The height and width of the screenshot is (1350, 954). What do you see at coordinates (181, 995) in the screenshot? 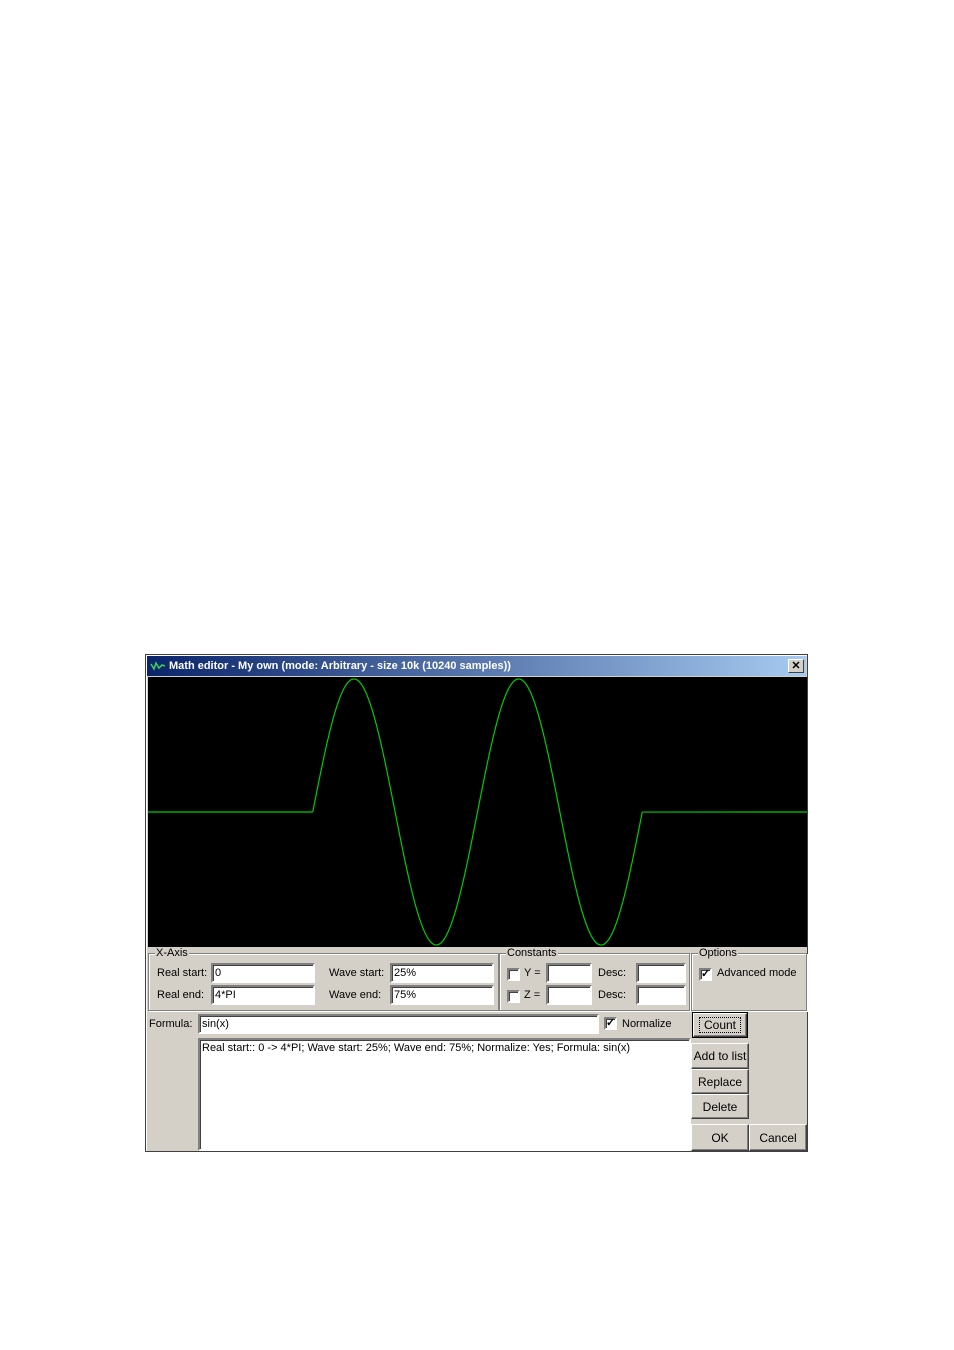
I see `real-end-label: Real end:` at bounding box center [181, 995].